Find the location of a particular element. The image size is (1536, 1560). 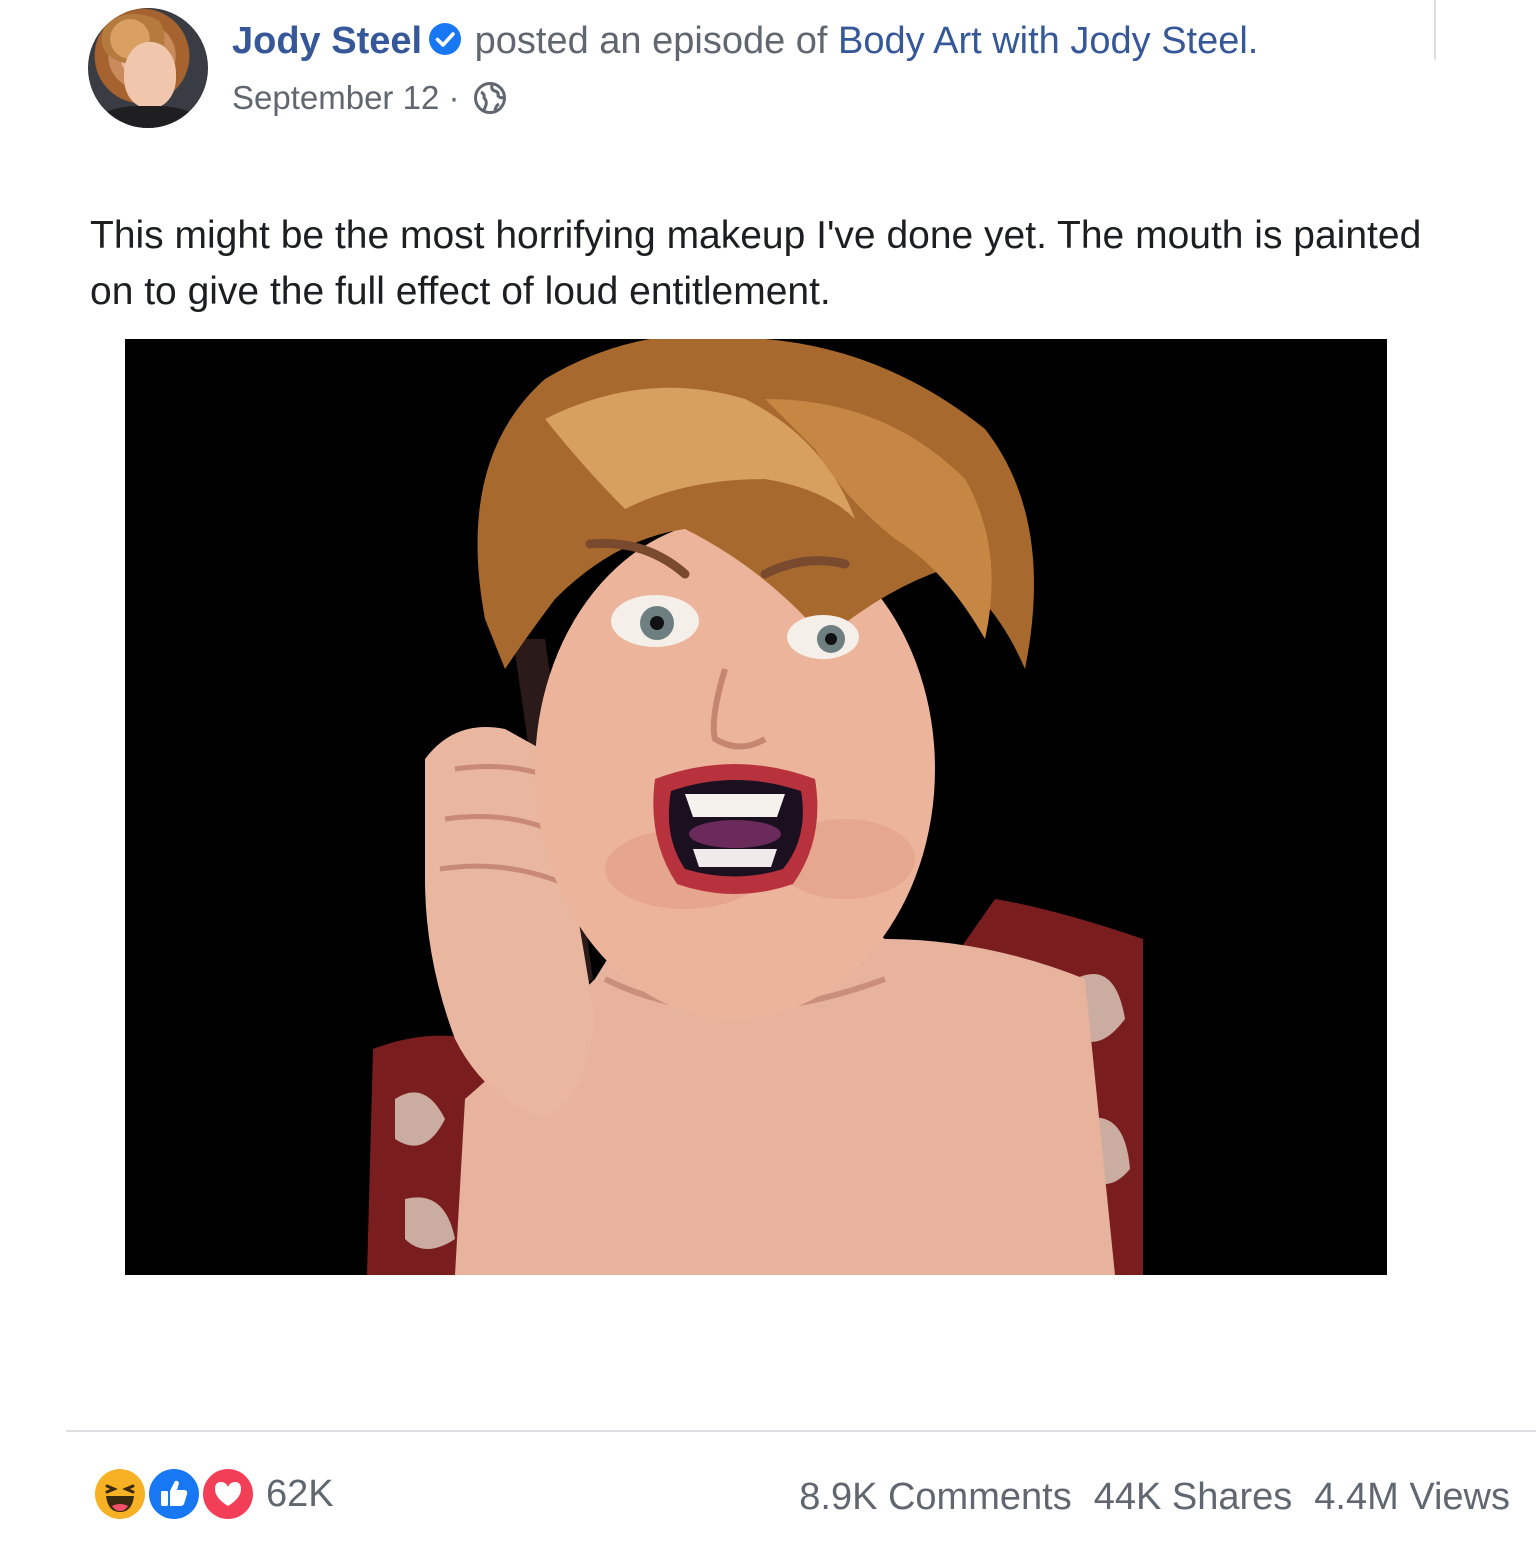

haha-reaction-icon is located at coordinates (120, 1494).